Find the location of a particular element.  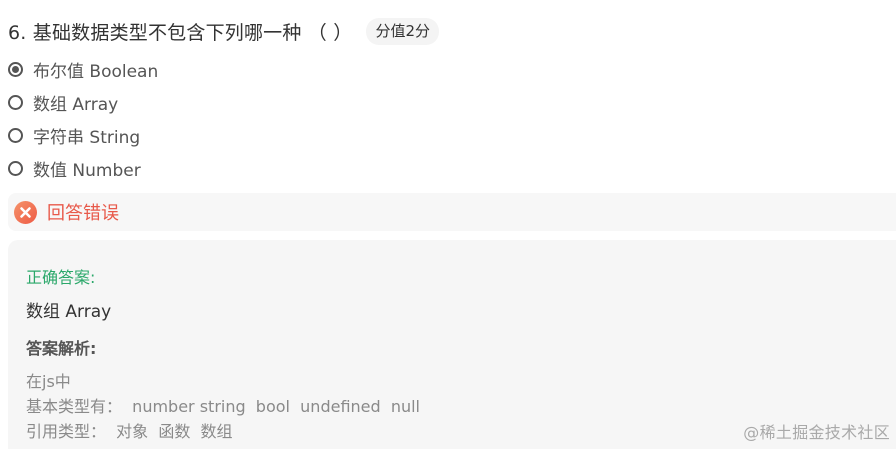

option-label: 布尔值 Boolean is located at coordinates (96, 72).